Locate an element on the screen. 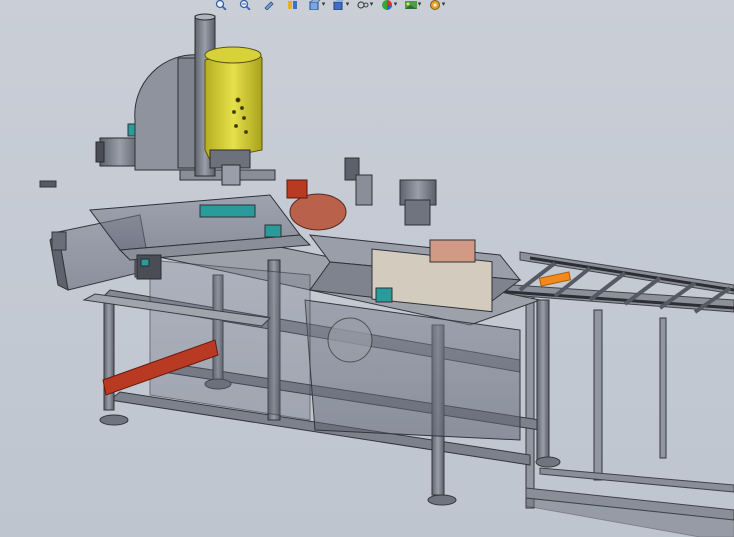 The width and height of the screenshot is (734, 537). spindle-motor is located at coordinates (233, 116).